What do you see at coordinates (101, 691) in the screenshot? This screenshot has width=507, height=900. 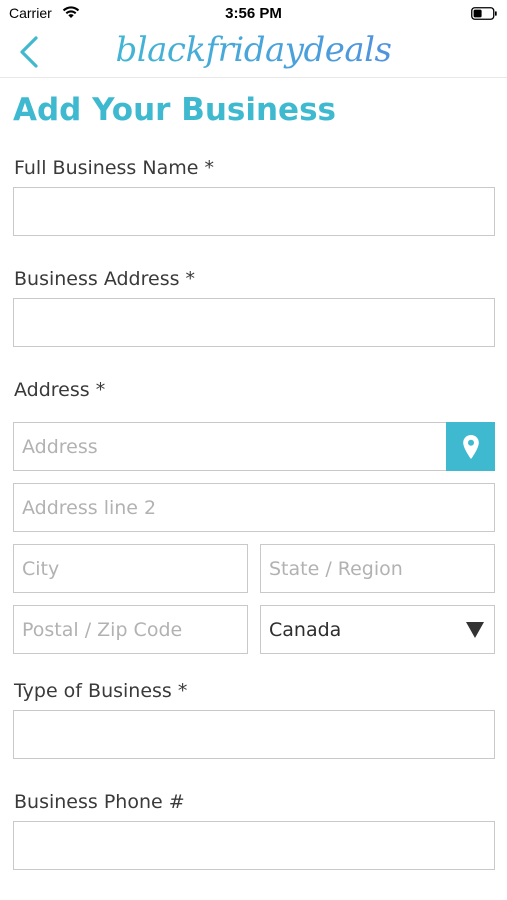 I see `business-type-label: Type of Business *` at bounding box center [101, 691].